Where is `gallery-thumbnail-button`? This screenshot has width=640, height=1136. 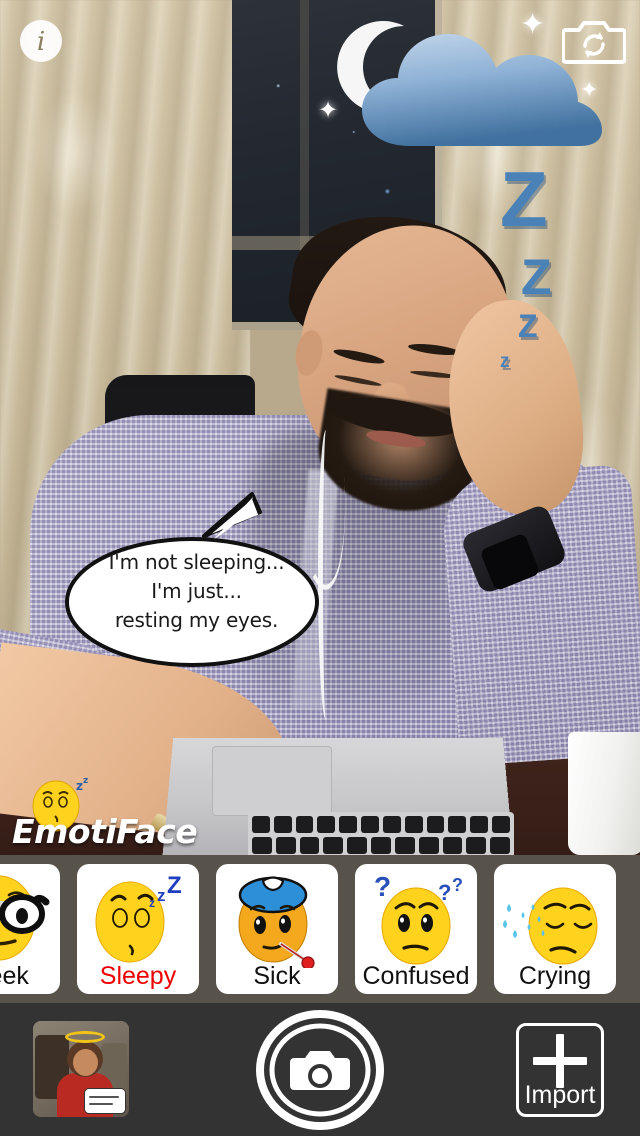
gallery-thumbnail-button is located at coordinates (81, 1069).